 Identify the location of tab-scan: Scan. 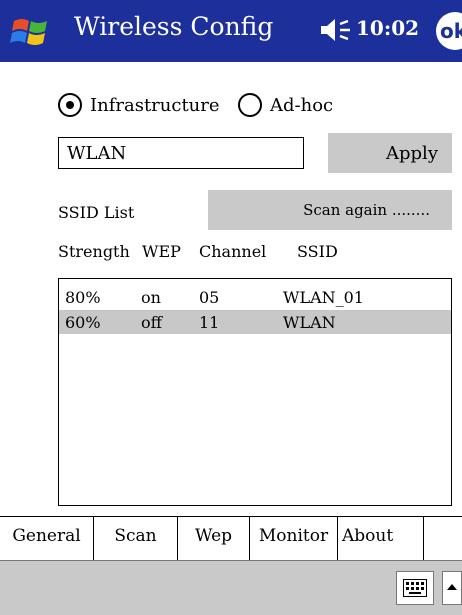
(136, 538).